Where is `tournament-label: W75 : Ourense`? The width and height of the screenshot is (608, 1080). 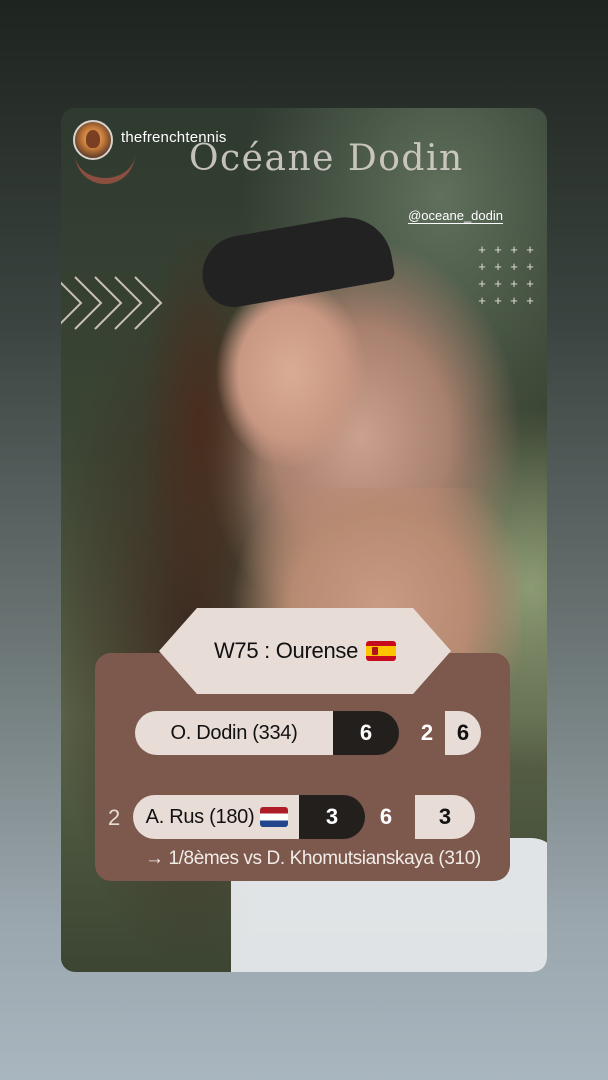
tournament-label: W75 : Ourense is located at coordinates (305, 651).